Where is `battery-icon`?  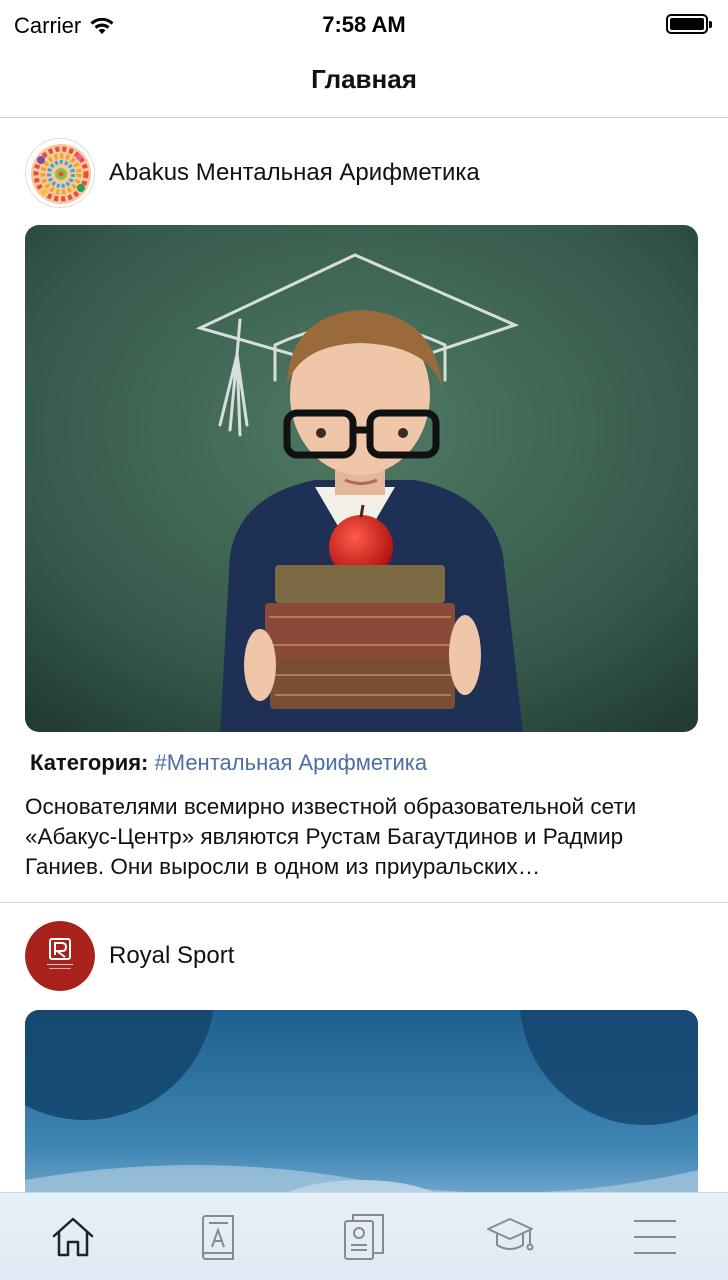 battery-icon is located at coordinates (689, 24).